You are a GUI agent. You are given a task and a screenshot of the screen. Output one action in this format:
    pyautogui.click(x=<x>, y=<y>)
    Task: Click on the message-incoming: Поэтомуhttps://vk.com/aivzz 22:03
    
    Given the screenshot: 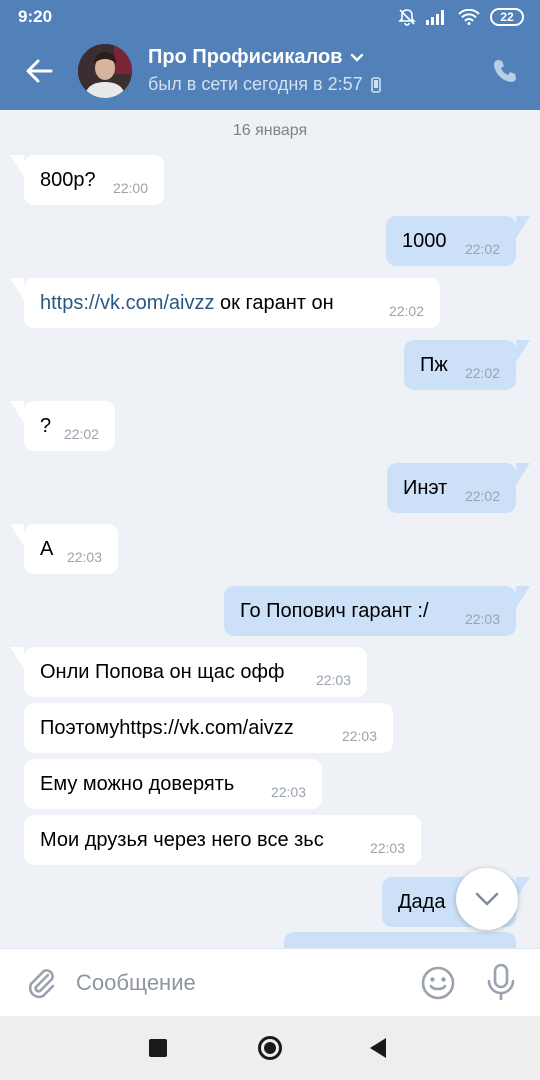 What is the action you would take?
    pyautogui.click(x=208, y=728)
    